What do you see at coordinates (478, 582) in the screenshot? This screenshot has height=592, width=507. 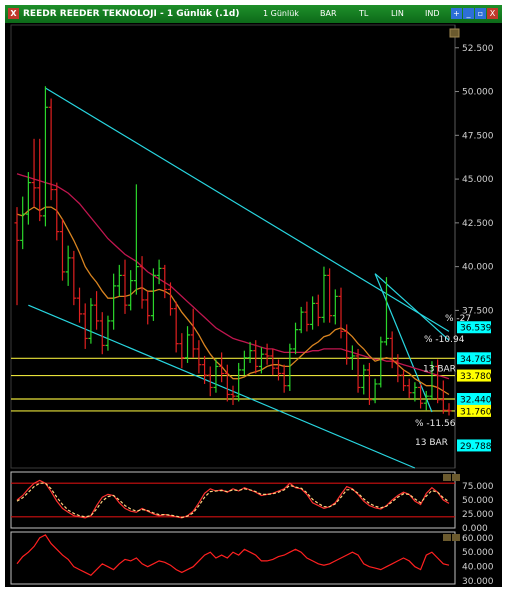 I see `rsi-tick-label: 30.000` at bounding box center [478, 582].